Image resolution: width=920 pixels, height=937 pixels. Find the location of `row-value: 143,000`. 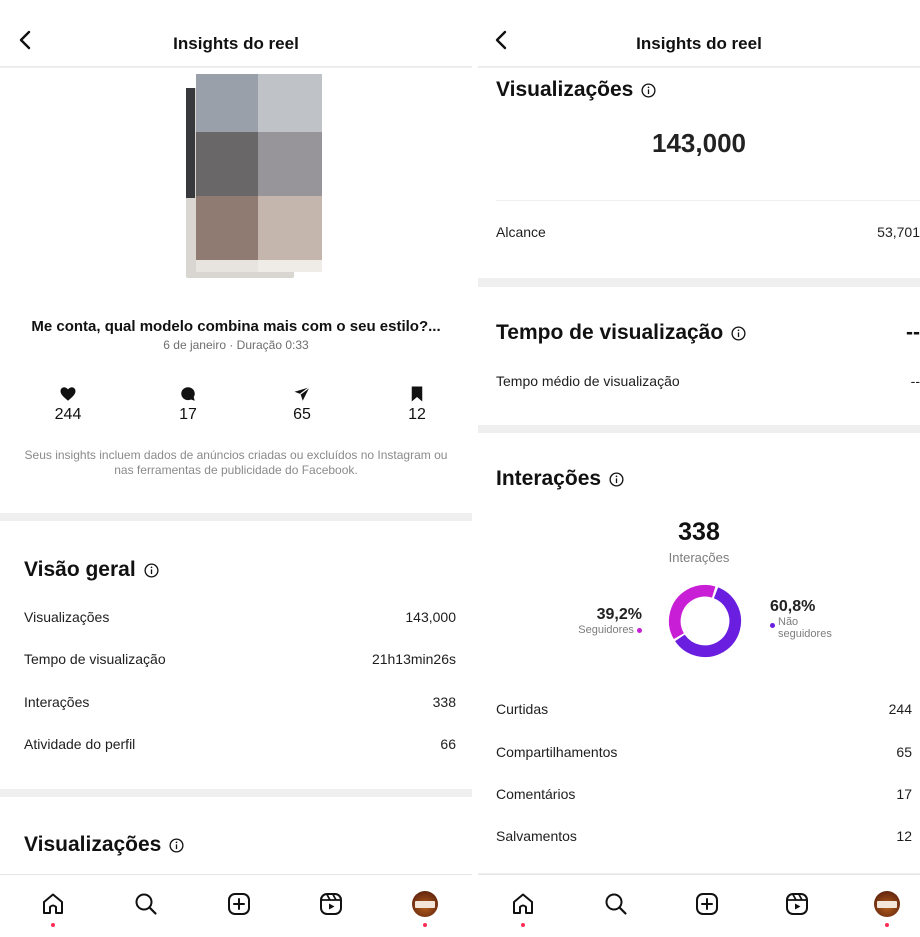

row-value: 143,000 is located at coordinates (430, 617).